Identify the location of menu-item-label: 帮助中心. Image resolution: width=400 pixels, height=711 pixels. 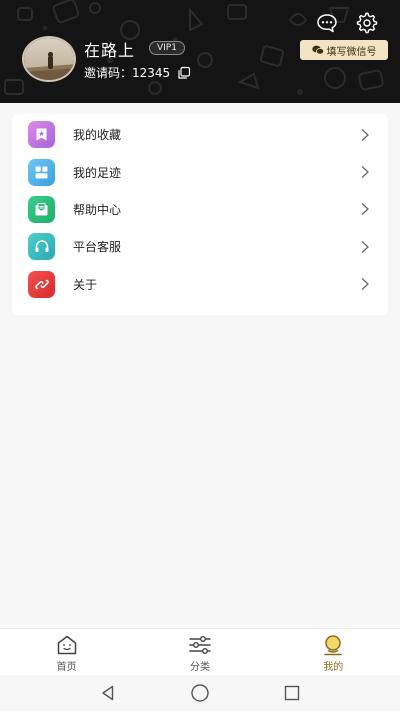
(97, 209).